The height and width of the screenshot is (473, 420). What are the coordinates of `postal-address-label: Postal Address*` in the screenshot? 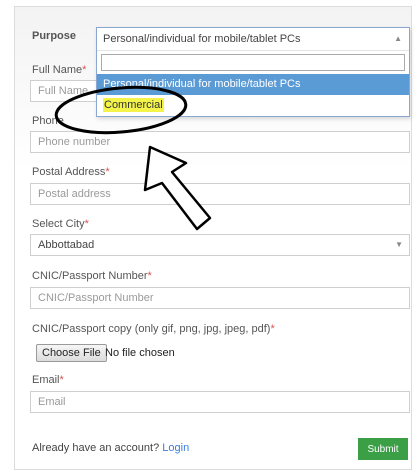 It's located at (71, 172).